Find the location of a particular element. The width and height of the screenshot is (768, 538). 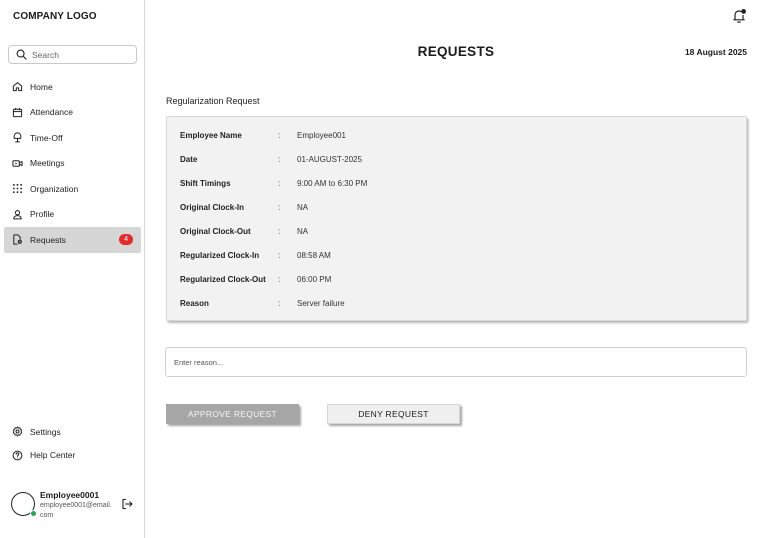

help-icon is located at coordinates (17, 455).